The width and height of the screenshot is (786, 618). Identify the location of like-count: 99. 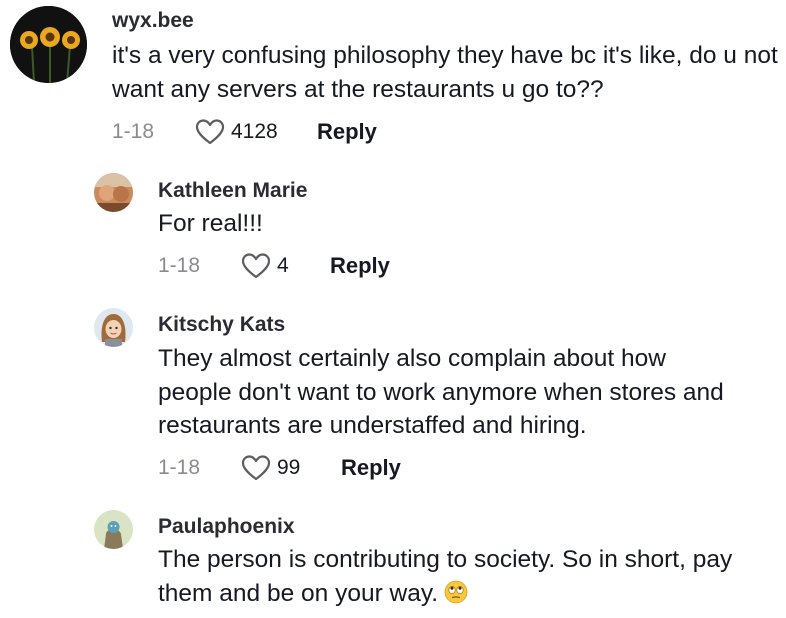
(289, 467).